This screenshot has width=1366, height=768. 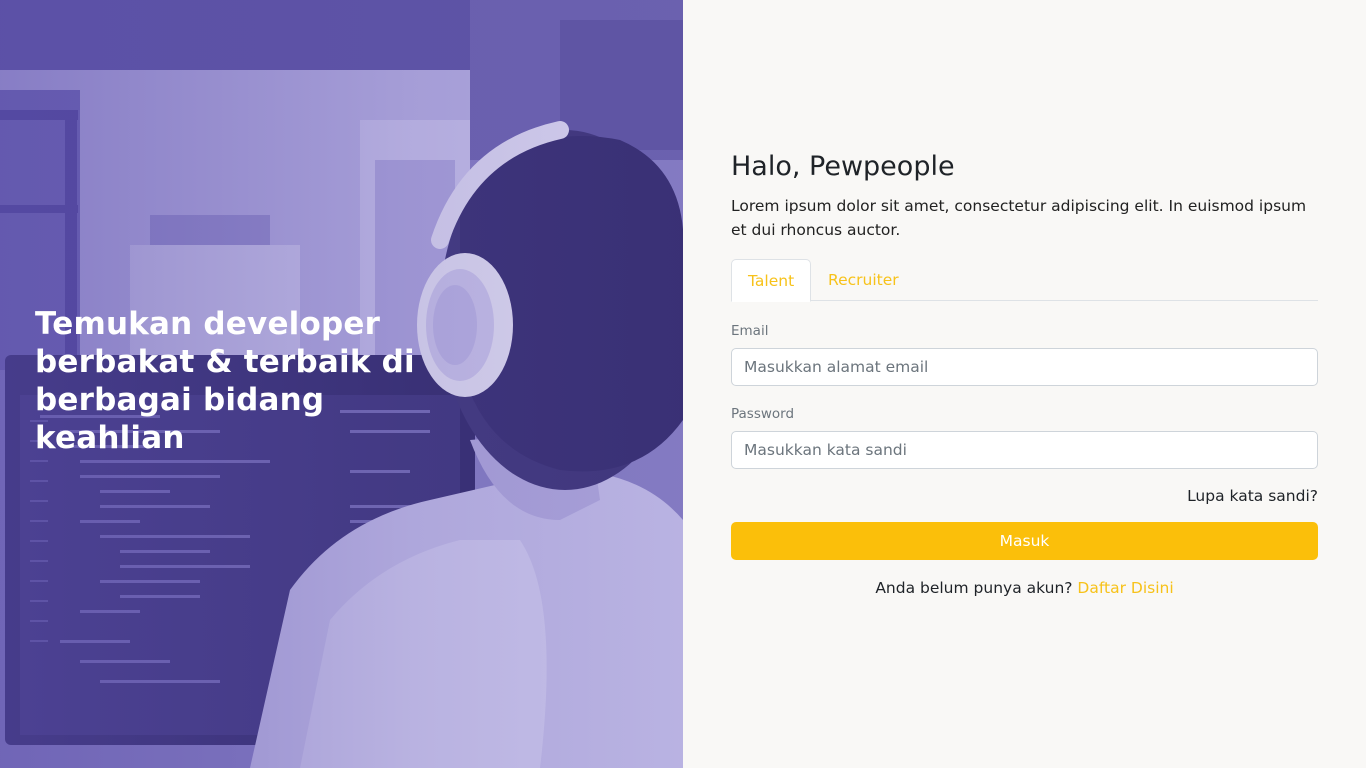 I want to click on password-field, so click(x=1024, y=450).